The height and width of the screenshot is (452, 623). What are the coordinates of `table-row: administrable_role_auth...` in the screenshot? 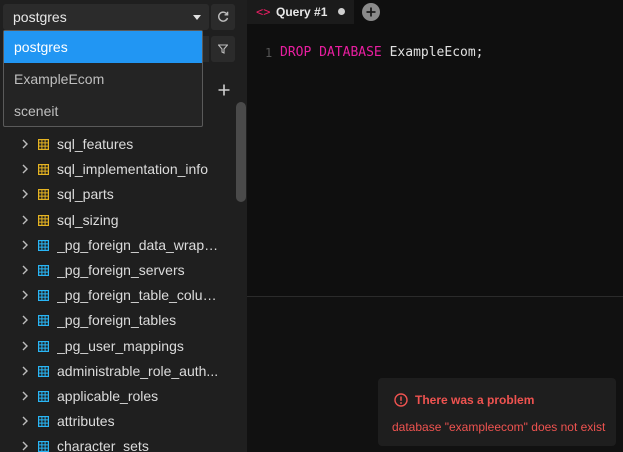 It's located at (117, 371).